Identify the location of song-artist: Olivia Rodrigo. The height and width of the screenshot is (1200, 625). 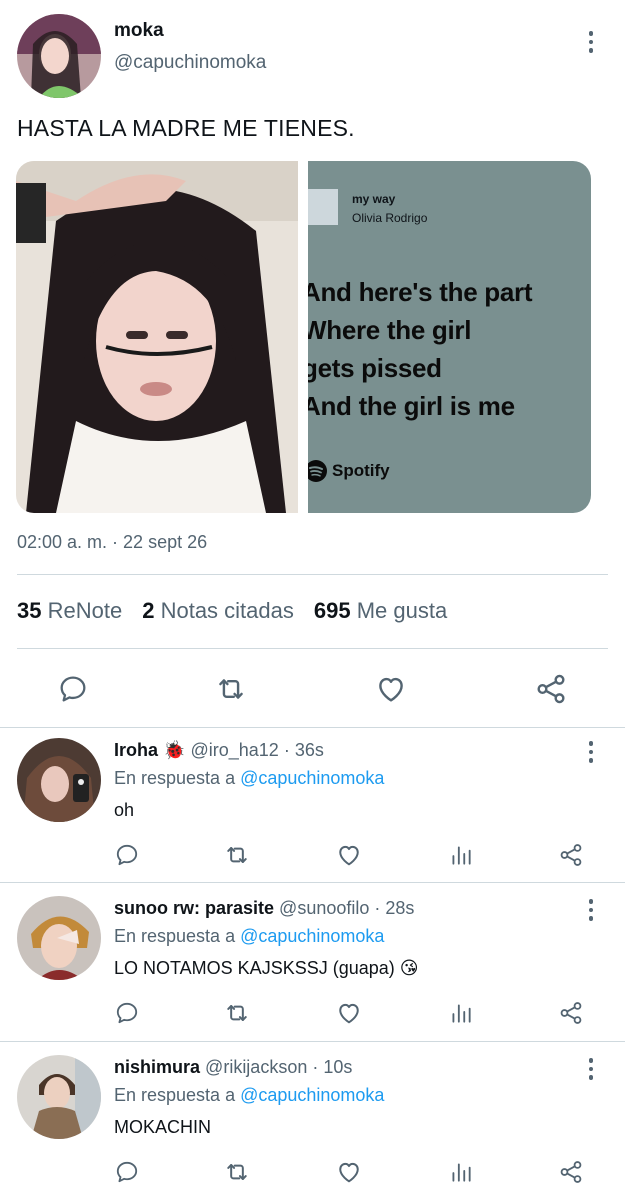
(390, 218).